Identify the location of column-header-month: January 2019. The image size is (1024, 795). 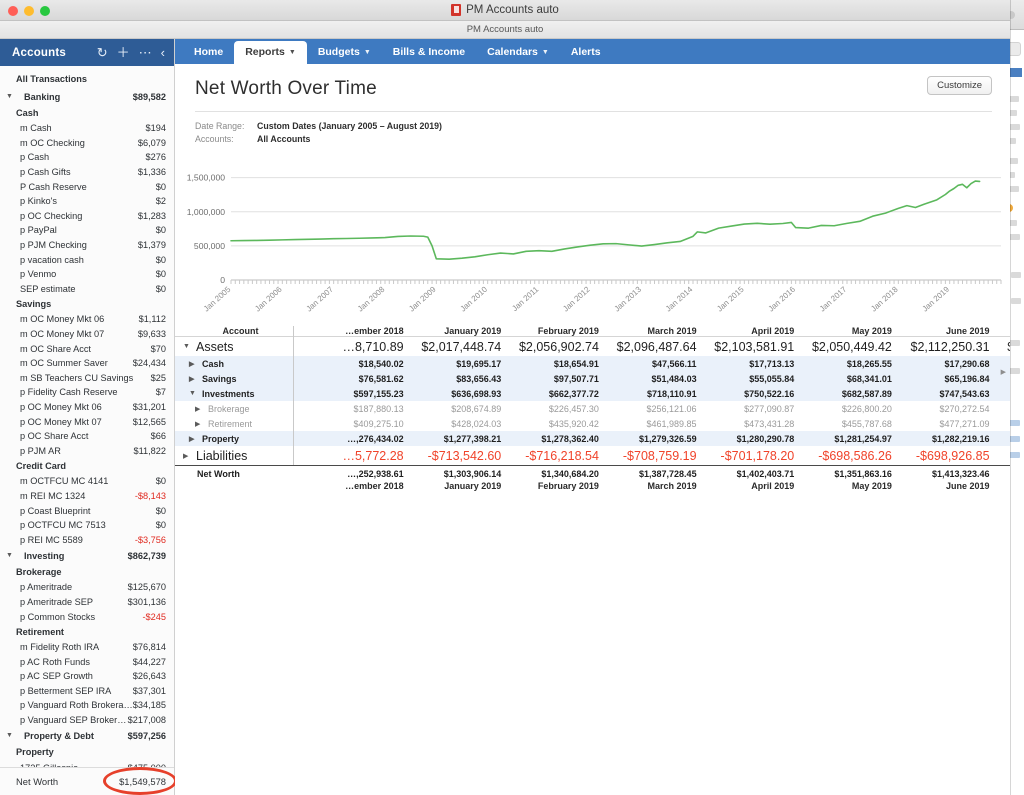
(452, 331).